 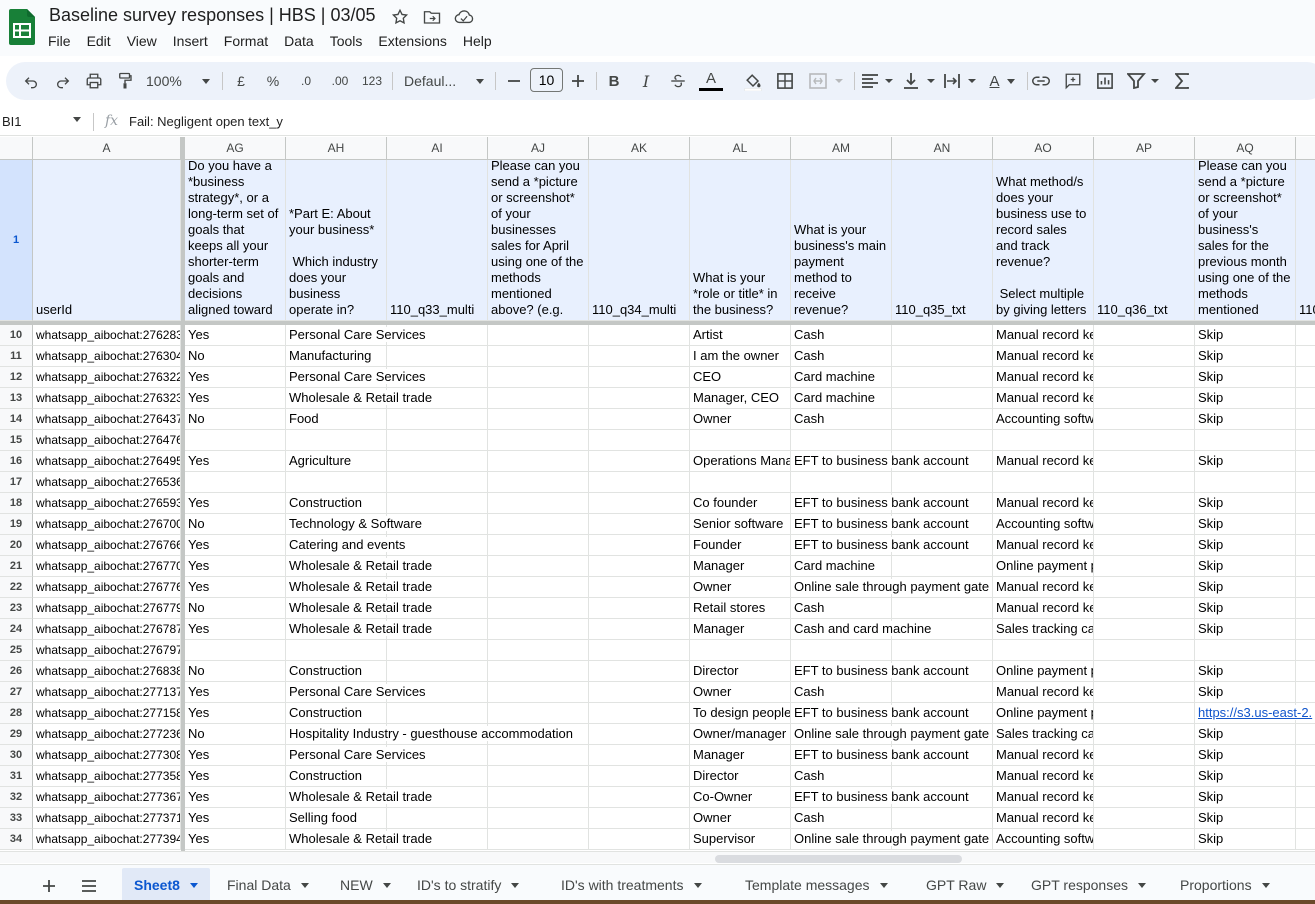 What do you see at coordinates (657, 323) in the screenshot?
I see `freeze-row-divider` at bounding box center [657, 323].